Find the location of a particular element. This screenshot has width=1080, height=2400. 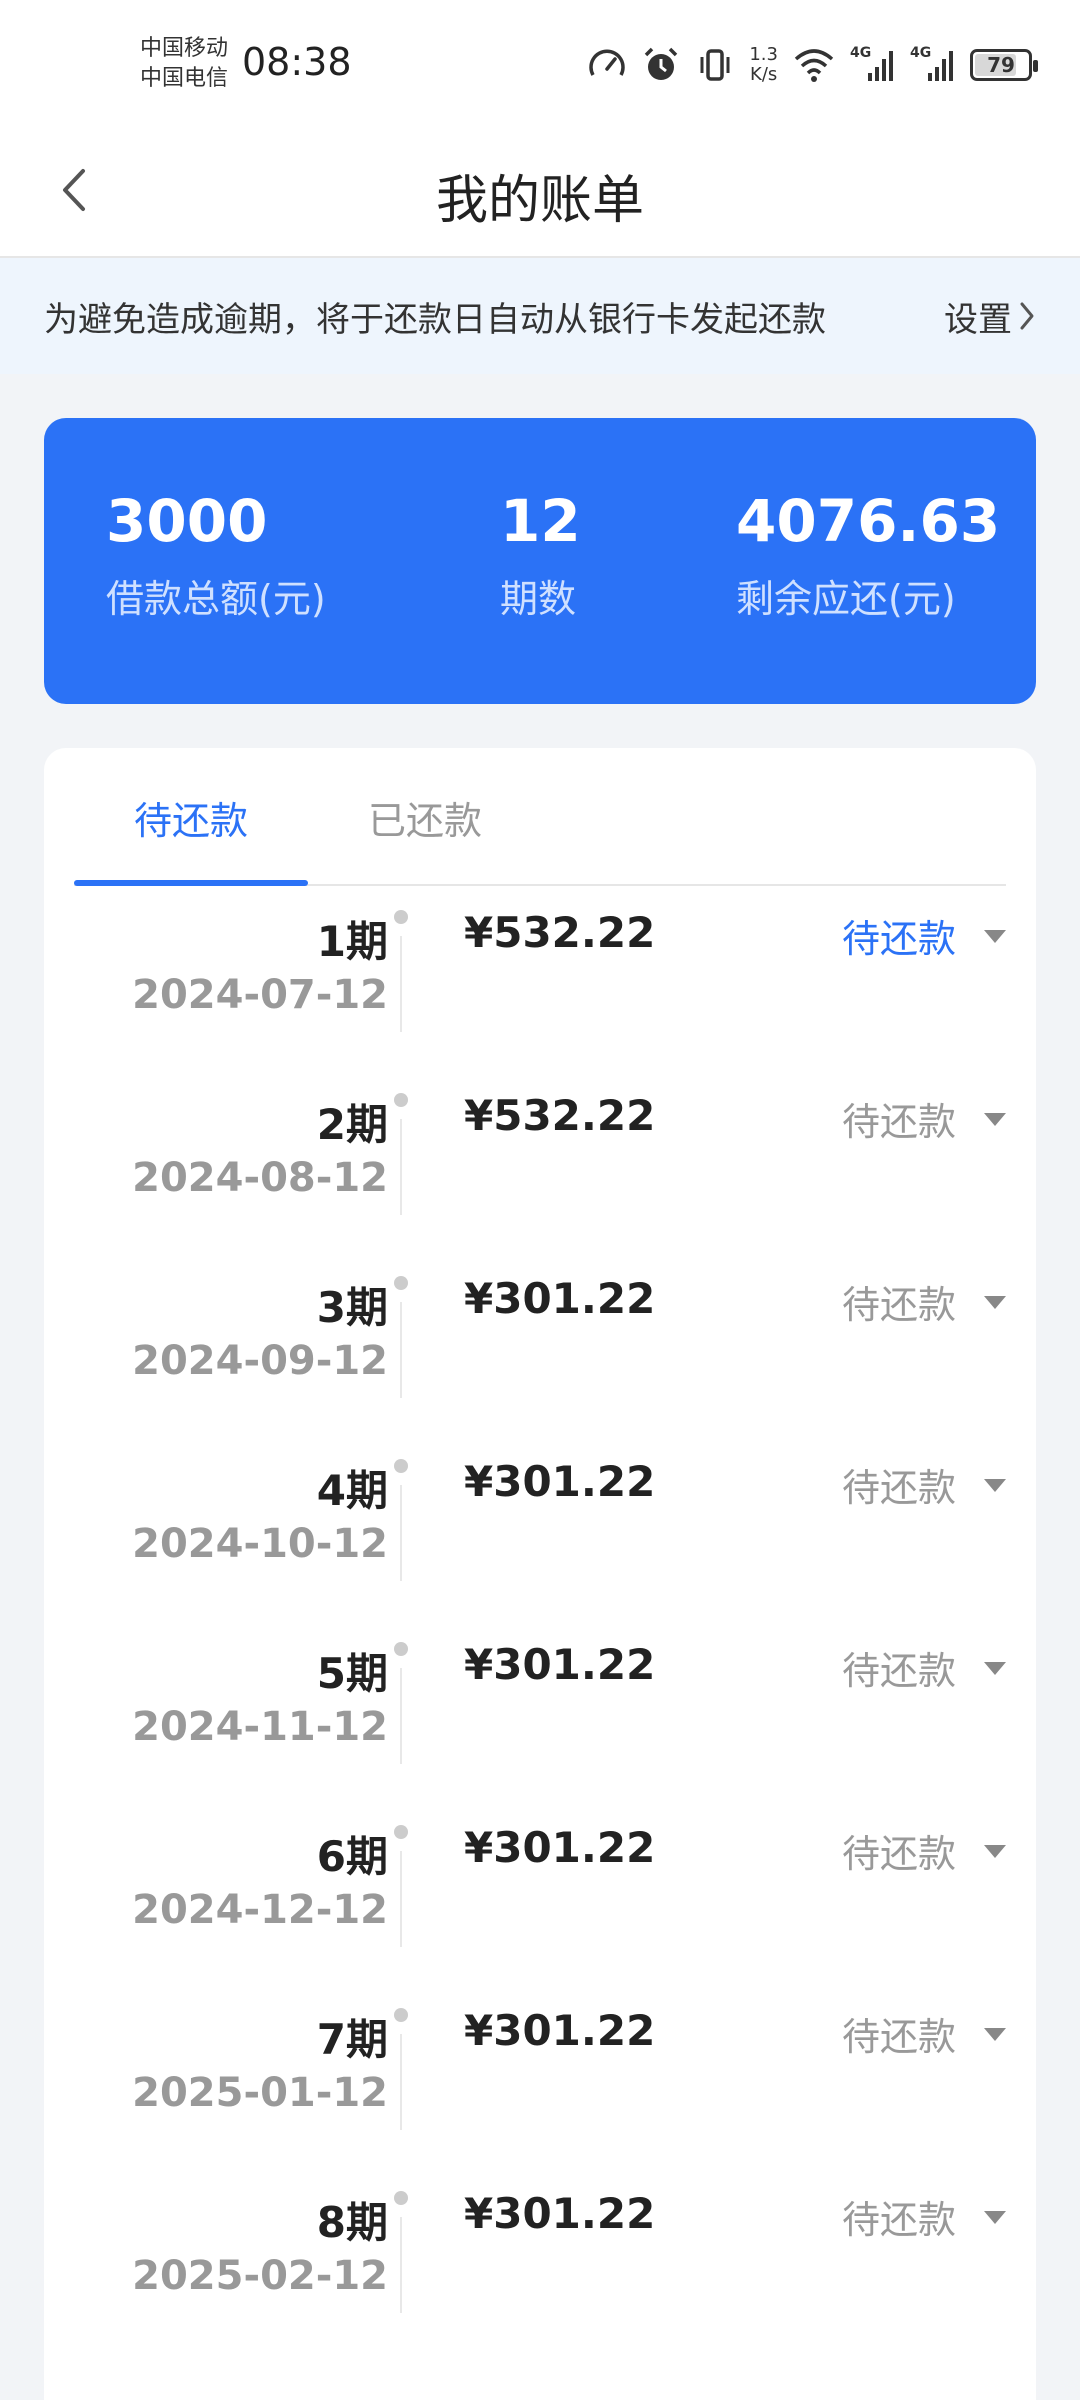

bill-row: 6期 2024-12-12 ¥301.22 待还款 is located at coordinates (540, 1914).